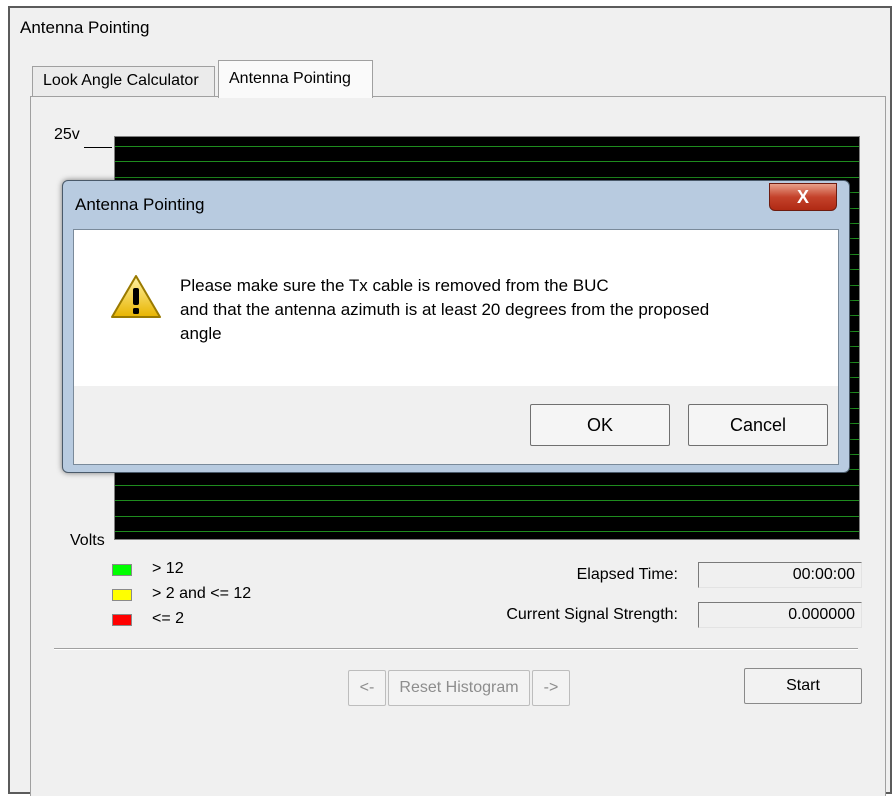 This screenshot has height=796, width=894. Describe the element at coordinates (600, 425) in the screenshot. I see `ok-button: OK` at that location.